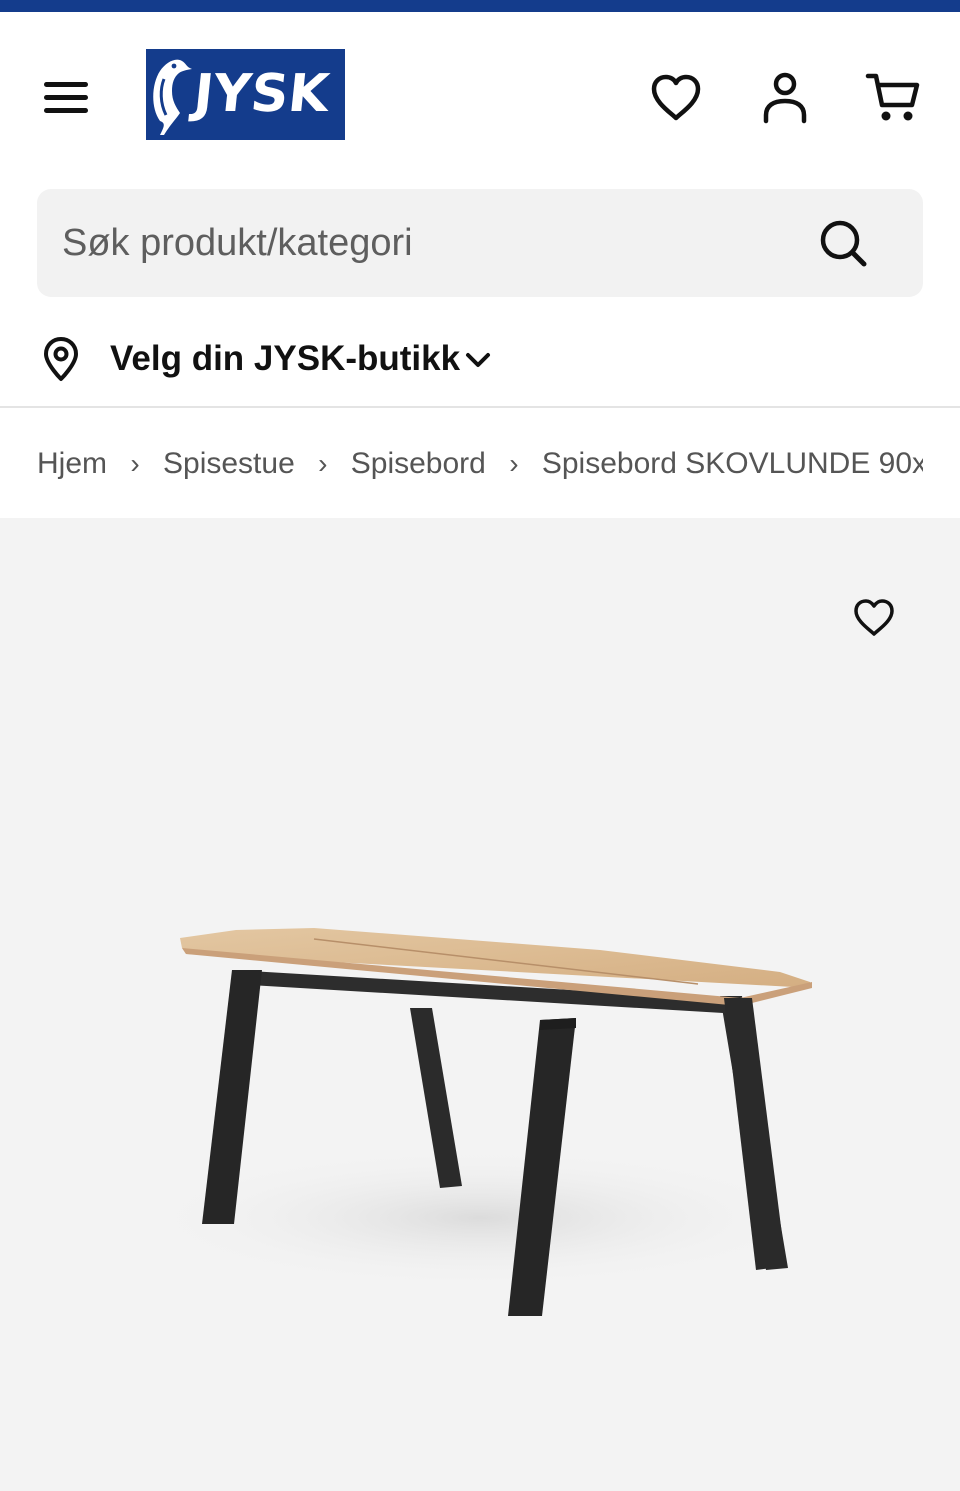  I want to click on search-button, so click(844, 244).